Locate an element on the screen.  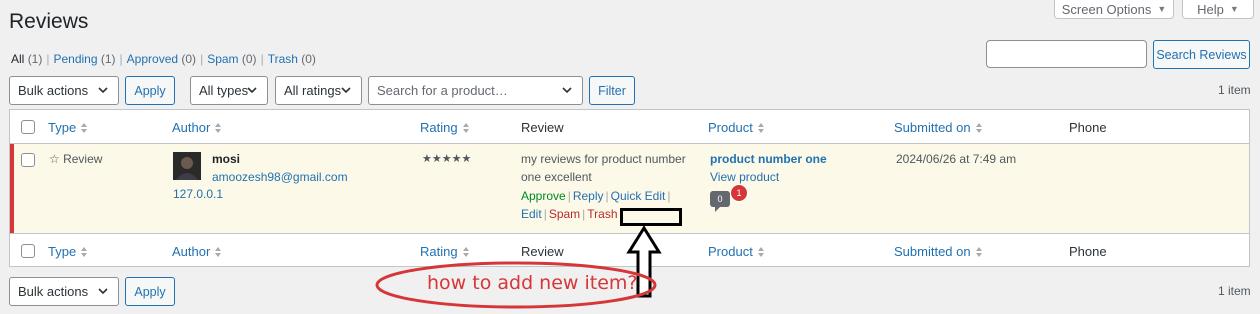
select-all-checkbox is located at coordinates (28, 127).